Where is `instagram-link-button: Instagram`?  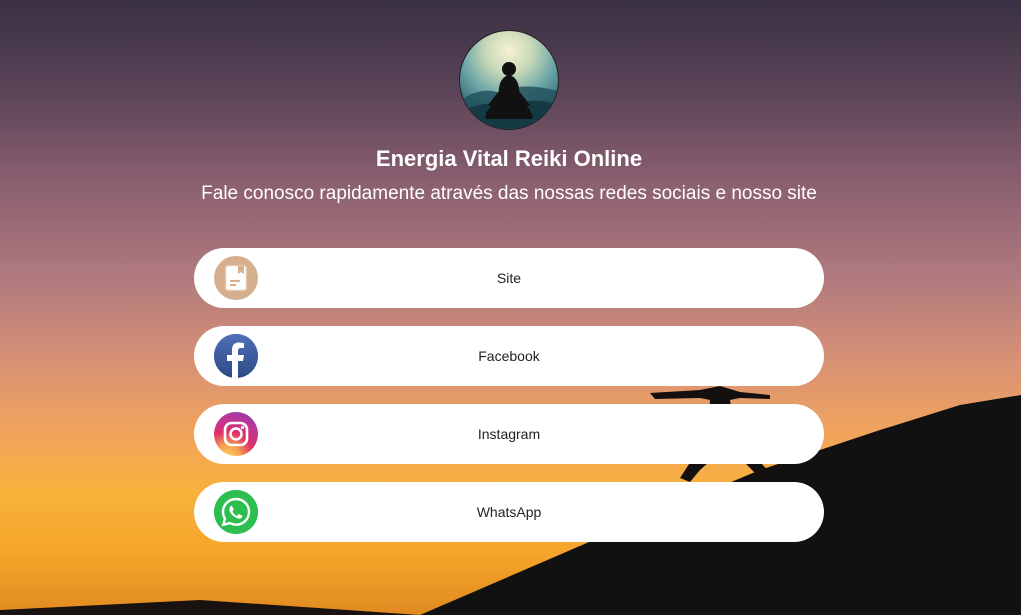 instagram-link-button: Instagram is located at coordinates (509, 434).